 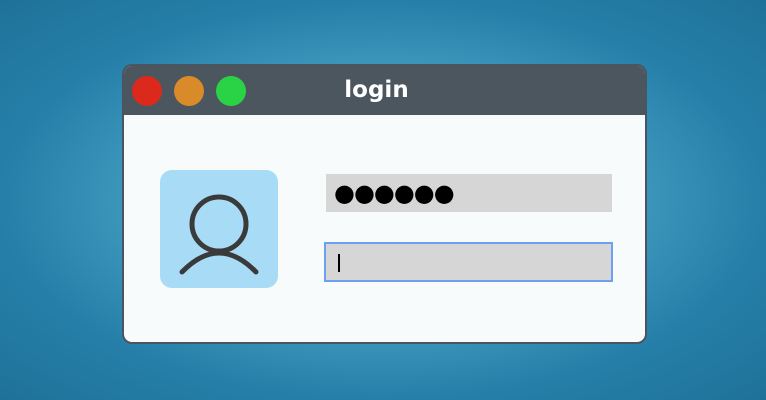 I want to click on username-field, so click(x=468, y=262).